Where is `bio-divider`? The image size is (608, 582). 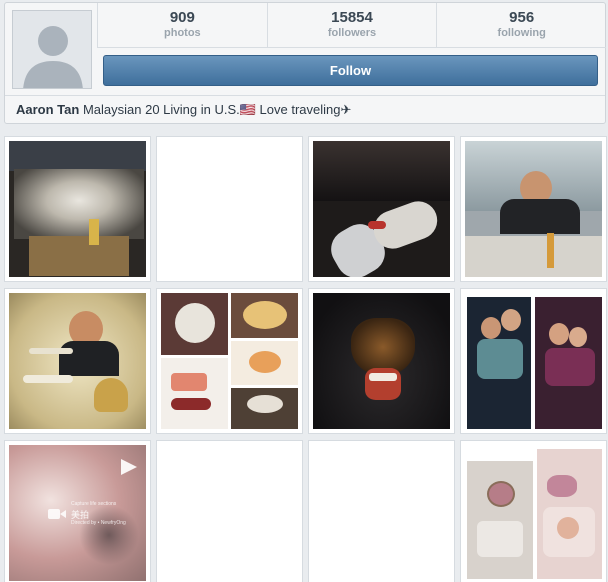 bio-divider is located at coordinates (305, 95).